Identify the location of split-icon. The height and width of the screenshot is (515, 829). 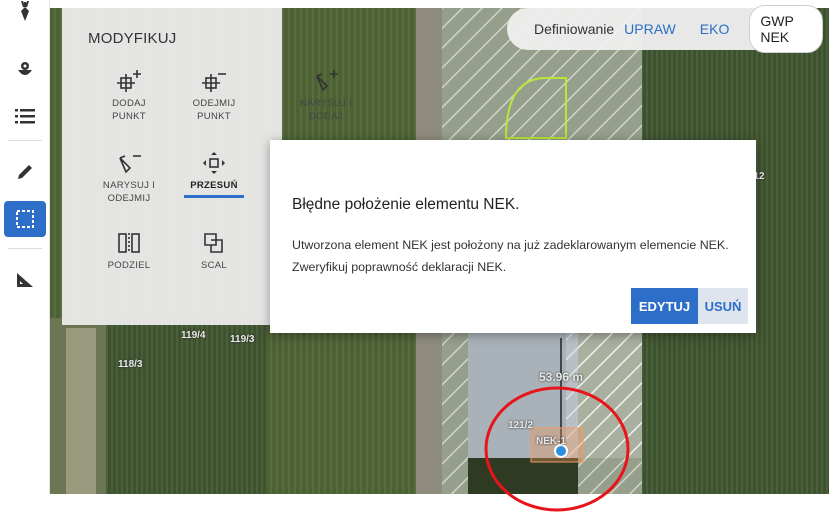
(129, 243).